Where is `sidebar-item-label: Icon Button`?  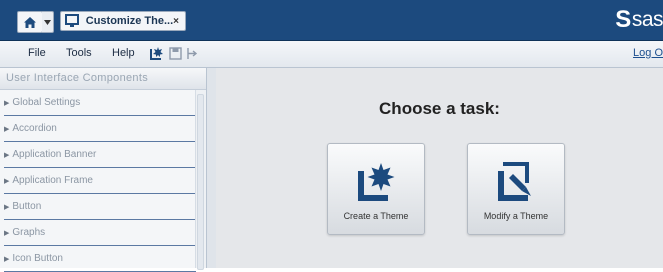
sidebar-item-label: Icon Button is located at coordinates (37, 258).